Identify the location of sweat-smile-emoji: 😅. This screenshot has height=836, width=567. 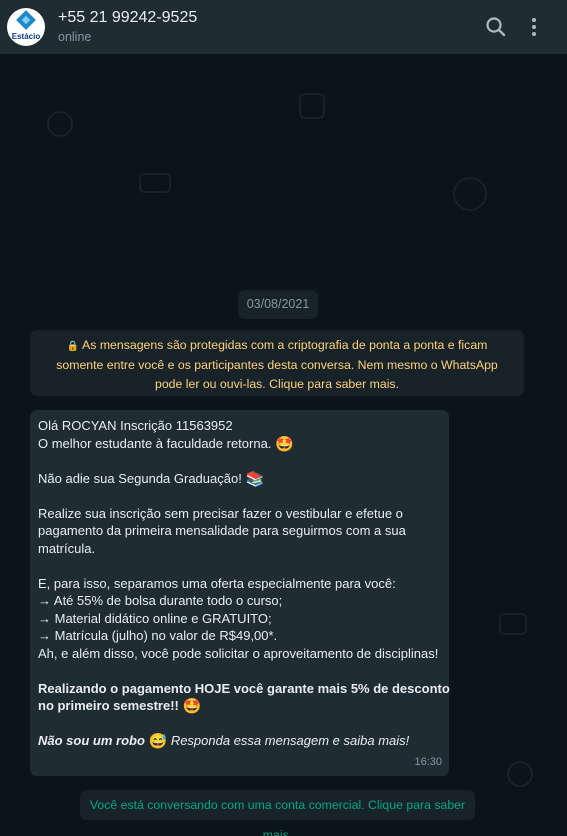
(158, 741).